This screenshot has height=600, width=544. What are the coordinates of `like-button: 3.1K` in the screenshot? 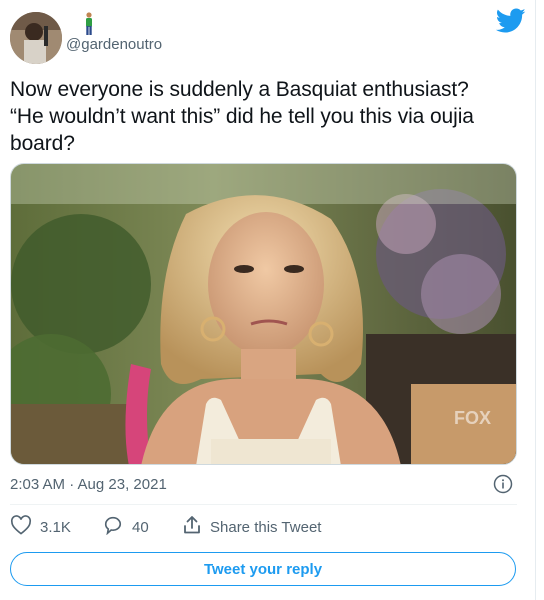 It's located at (40, 527).